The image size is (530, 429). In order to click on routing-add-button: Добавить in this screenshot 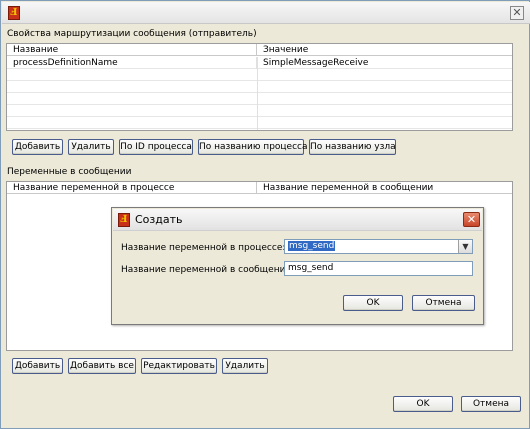, I will do `click(37, 147)`.